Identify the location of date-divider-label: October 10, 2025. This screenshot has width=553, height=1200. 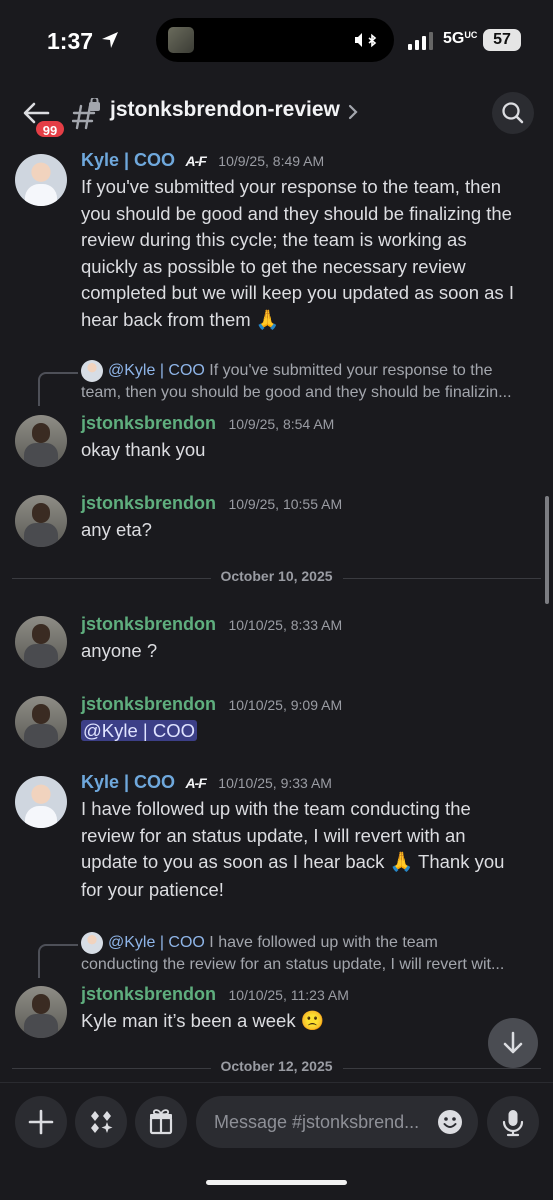
(276, 576).